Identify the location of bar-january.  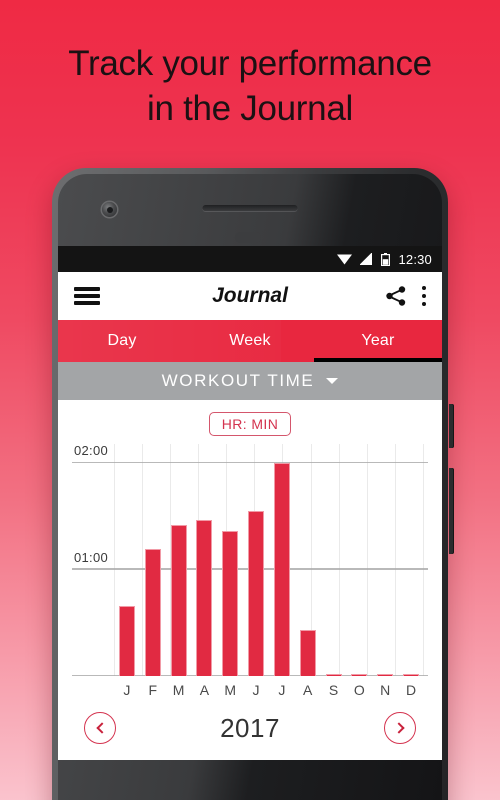
(126, 640).